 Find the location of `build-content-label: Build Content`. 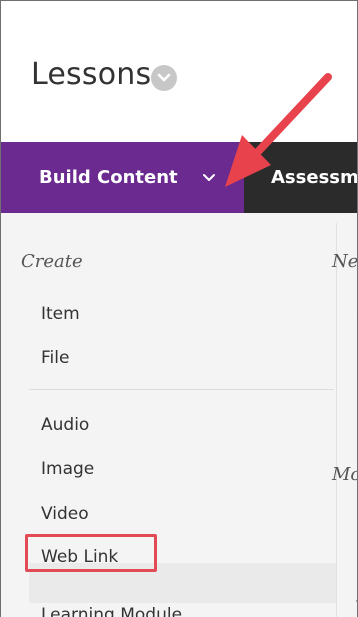

build-content-label: Build Content is located at coordinates (108, 177).